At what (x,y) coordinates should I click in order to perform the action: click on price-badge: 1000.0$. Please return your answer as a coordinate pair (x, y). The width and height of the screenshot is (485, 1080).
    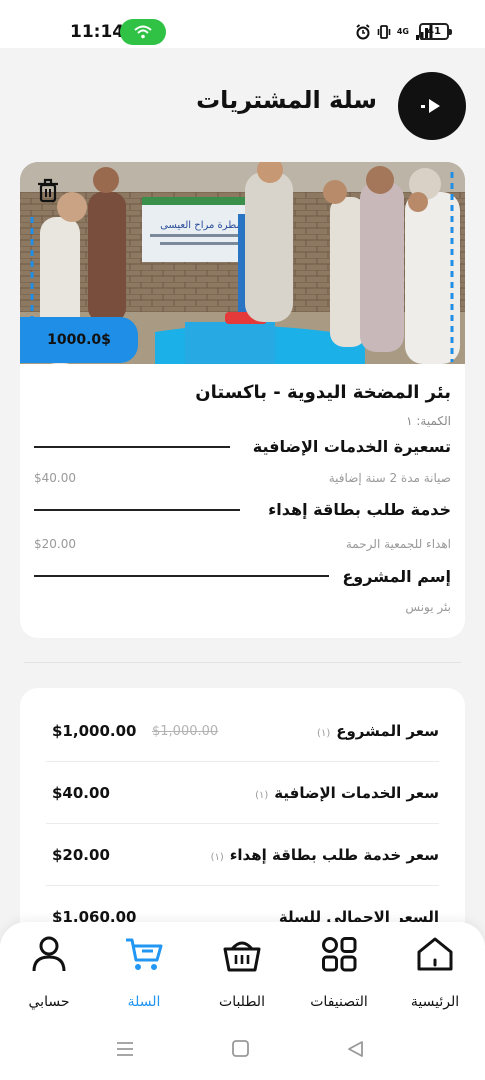
    Looking at the image, I should click on (79, 340).